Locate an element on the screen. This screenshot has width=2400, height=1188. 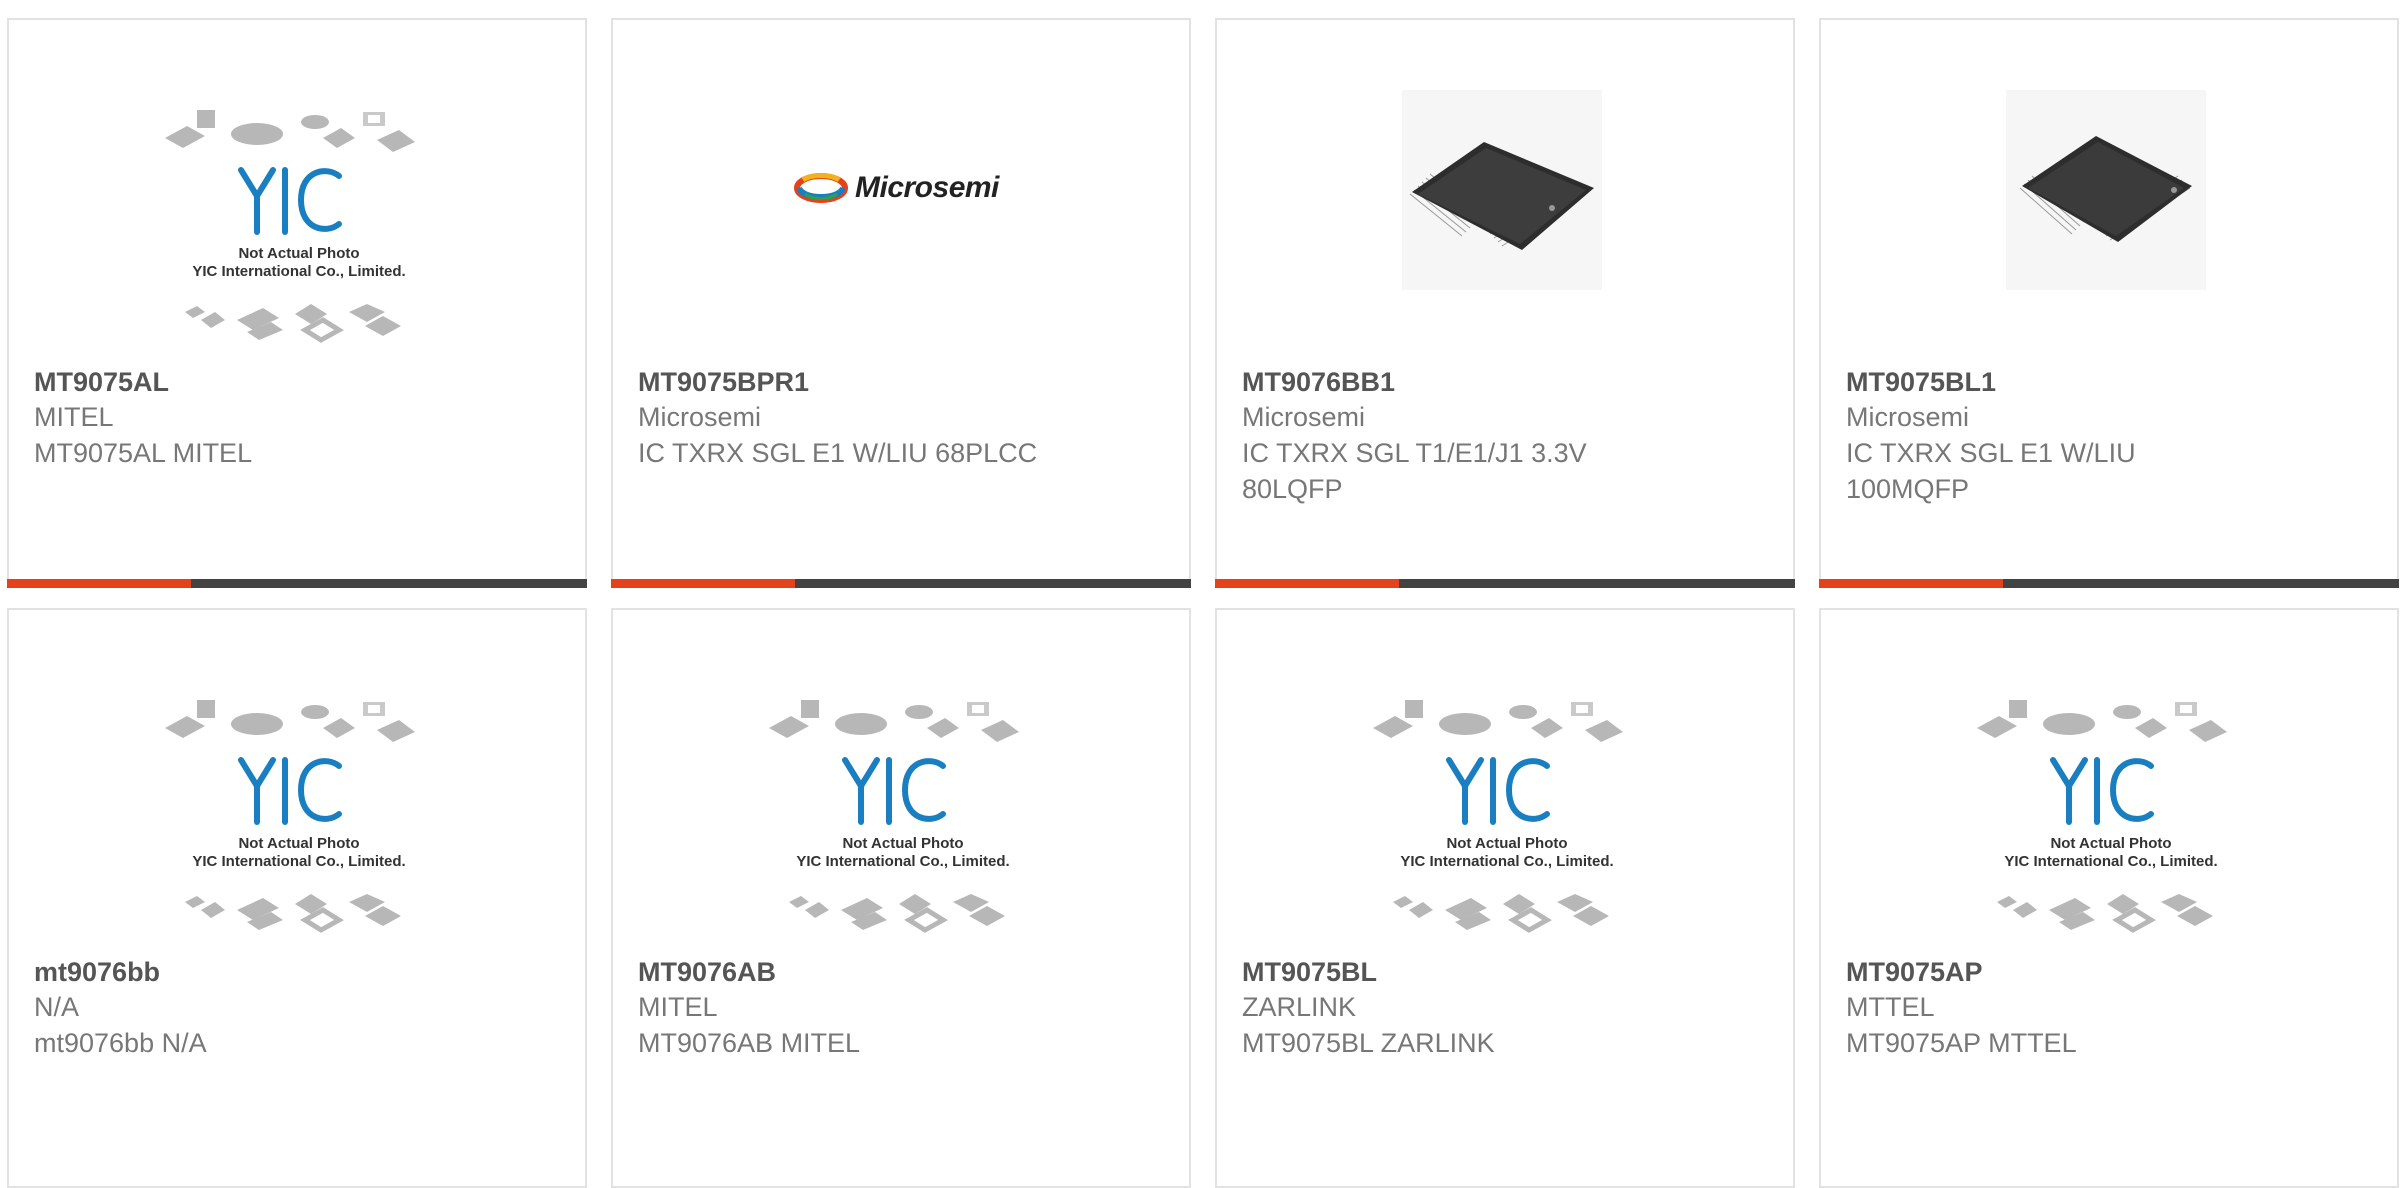
manufacturer: ZARLINK is located at coordinates (1299, 1007).